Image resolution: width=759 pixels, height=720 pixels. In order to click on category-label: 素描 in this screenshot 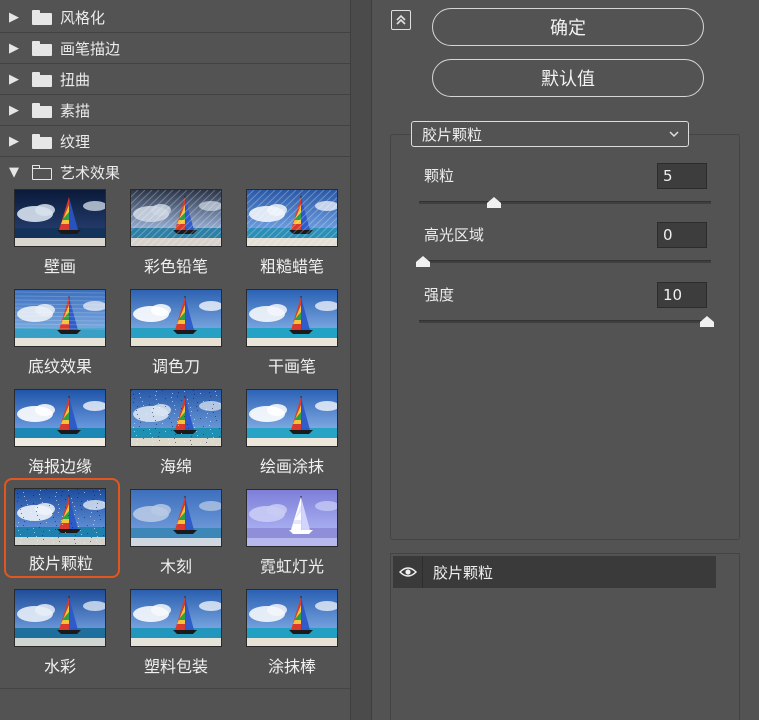, I will do `click(75, 110)`.